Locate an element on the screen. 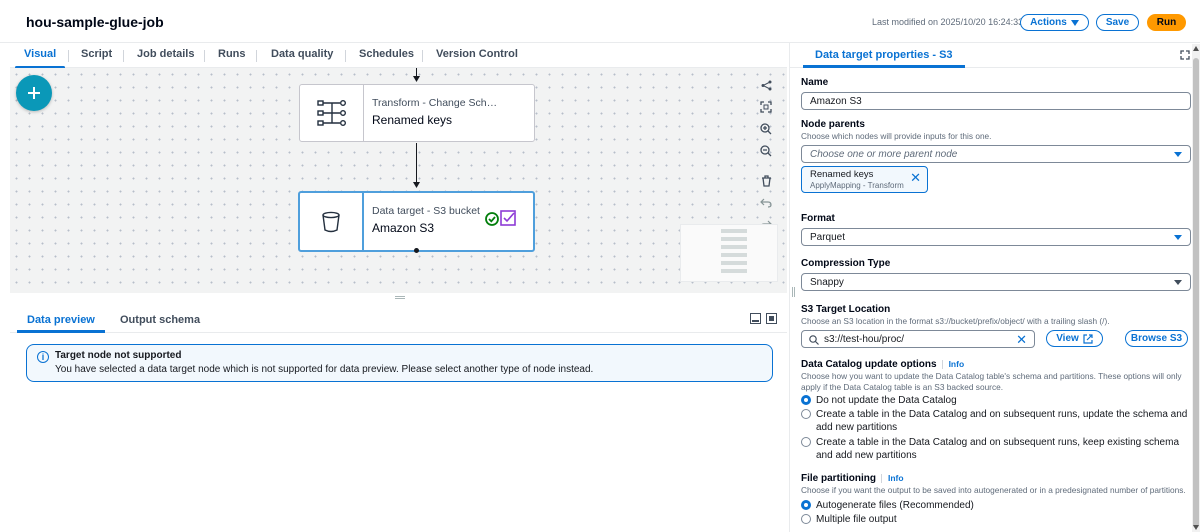 The height and width of the screenshot is (532, 1200). tab-data-preview: Data preview is located at coordinates (61, 323).